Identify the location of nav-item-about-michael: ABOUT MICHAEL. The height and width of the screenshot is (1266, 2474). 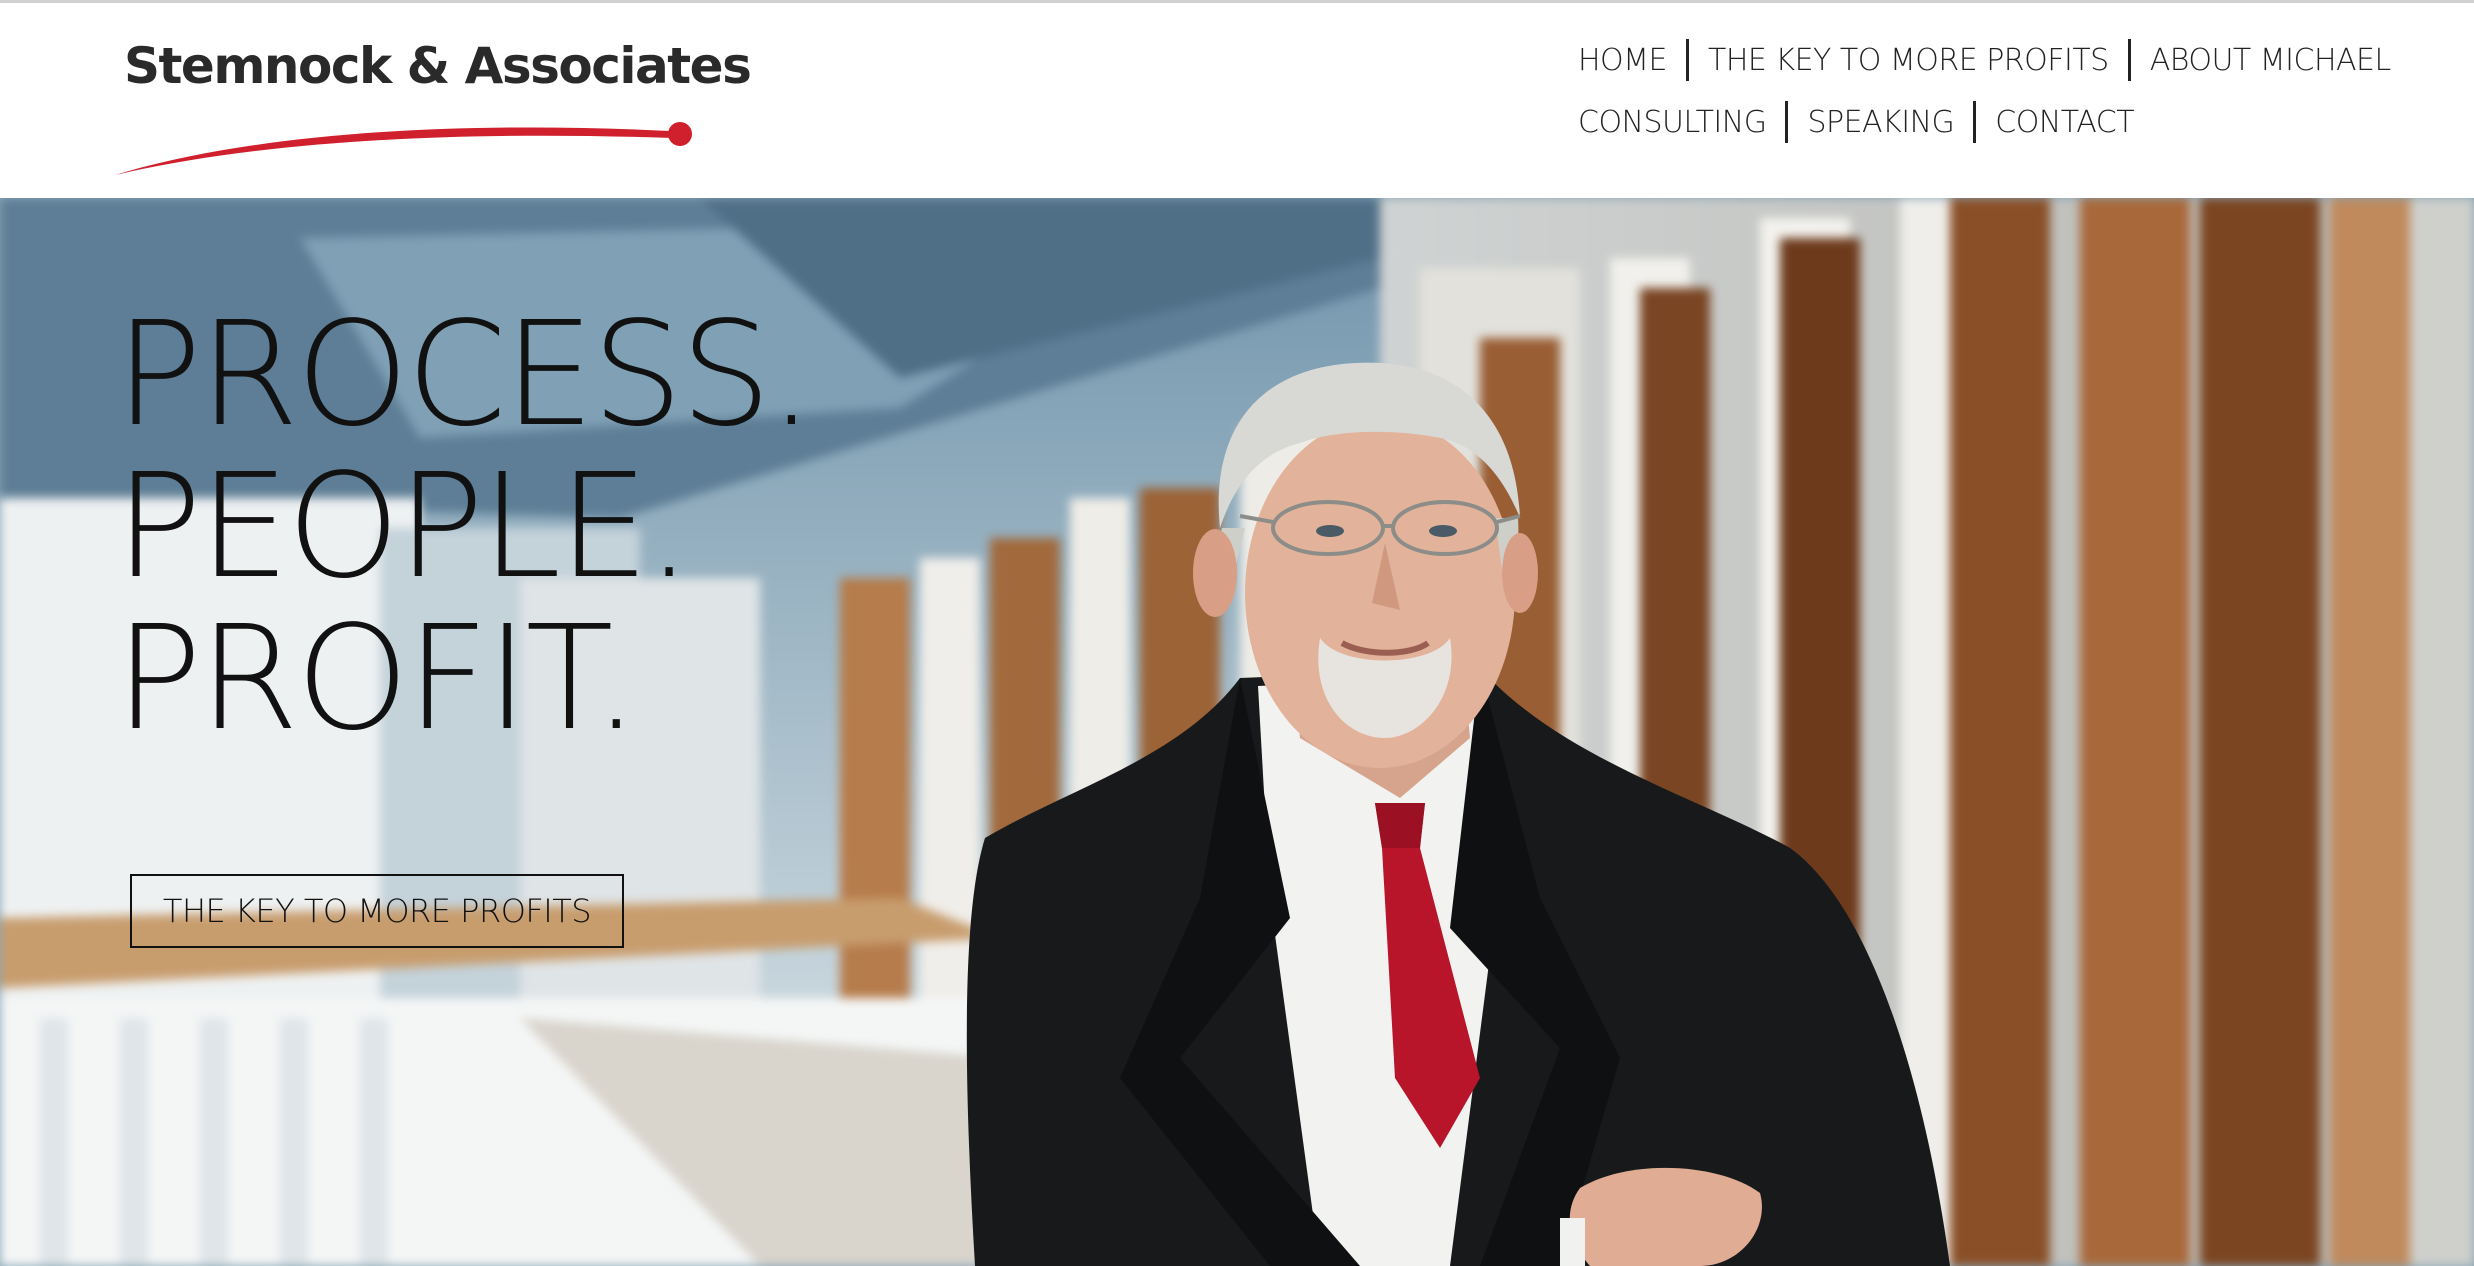
(2271, 60).